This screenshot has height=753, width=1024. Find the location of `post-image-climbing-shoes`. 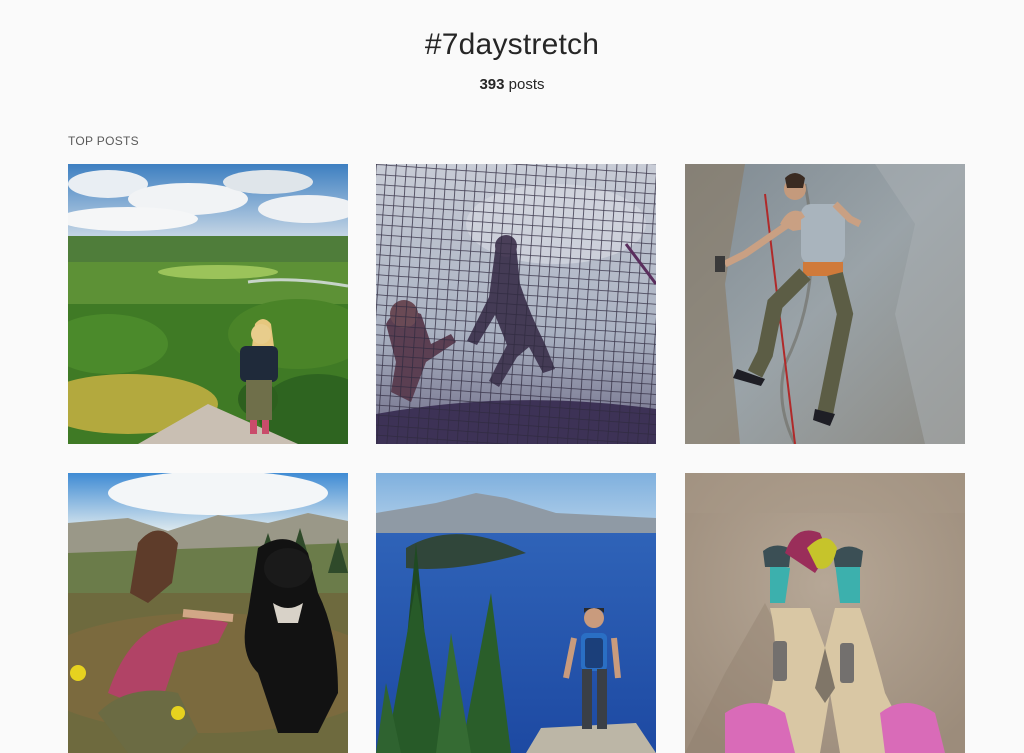

post-image-climbing-shoes is located at coordinates (825, 613).